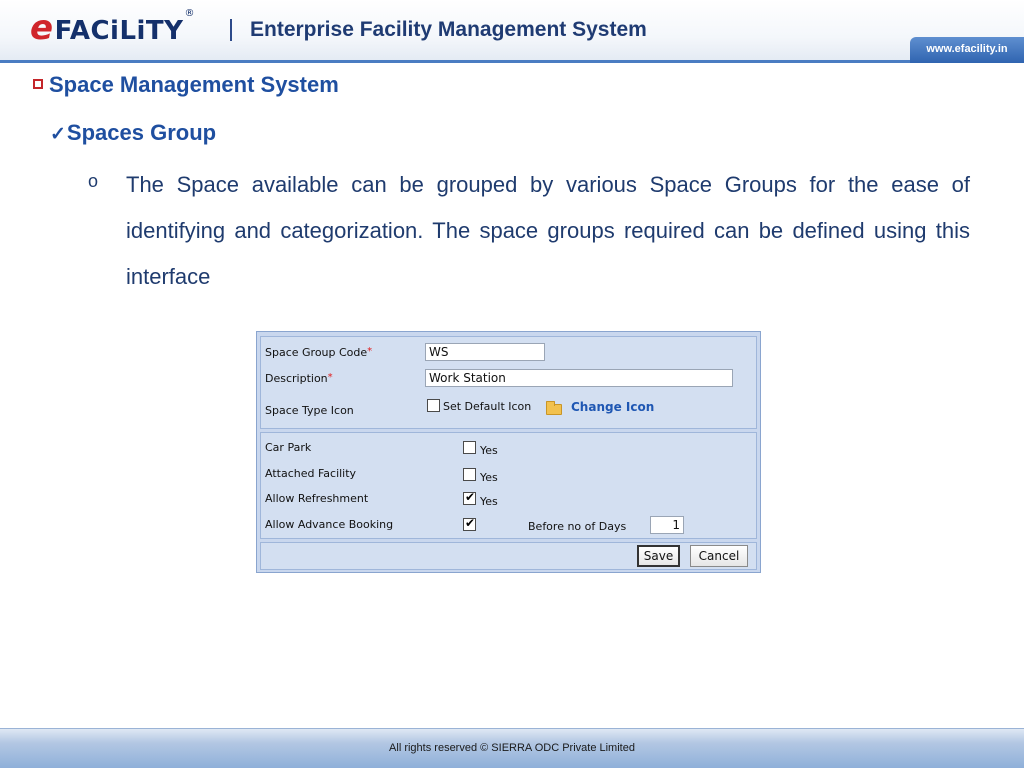  I want to click on space-group-code-input: WS, so click(485, 352).